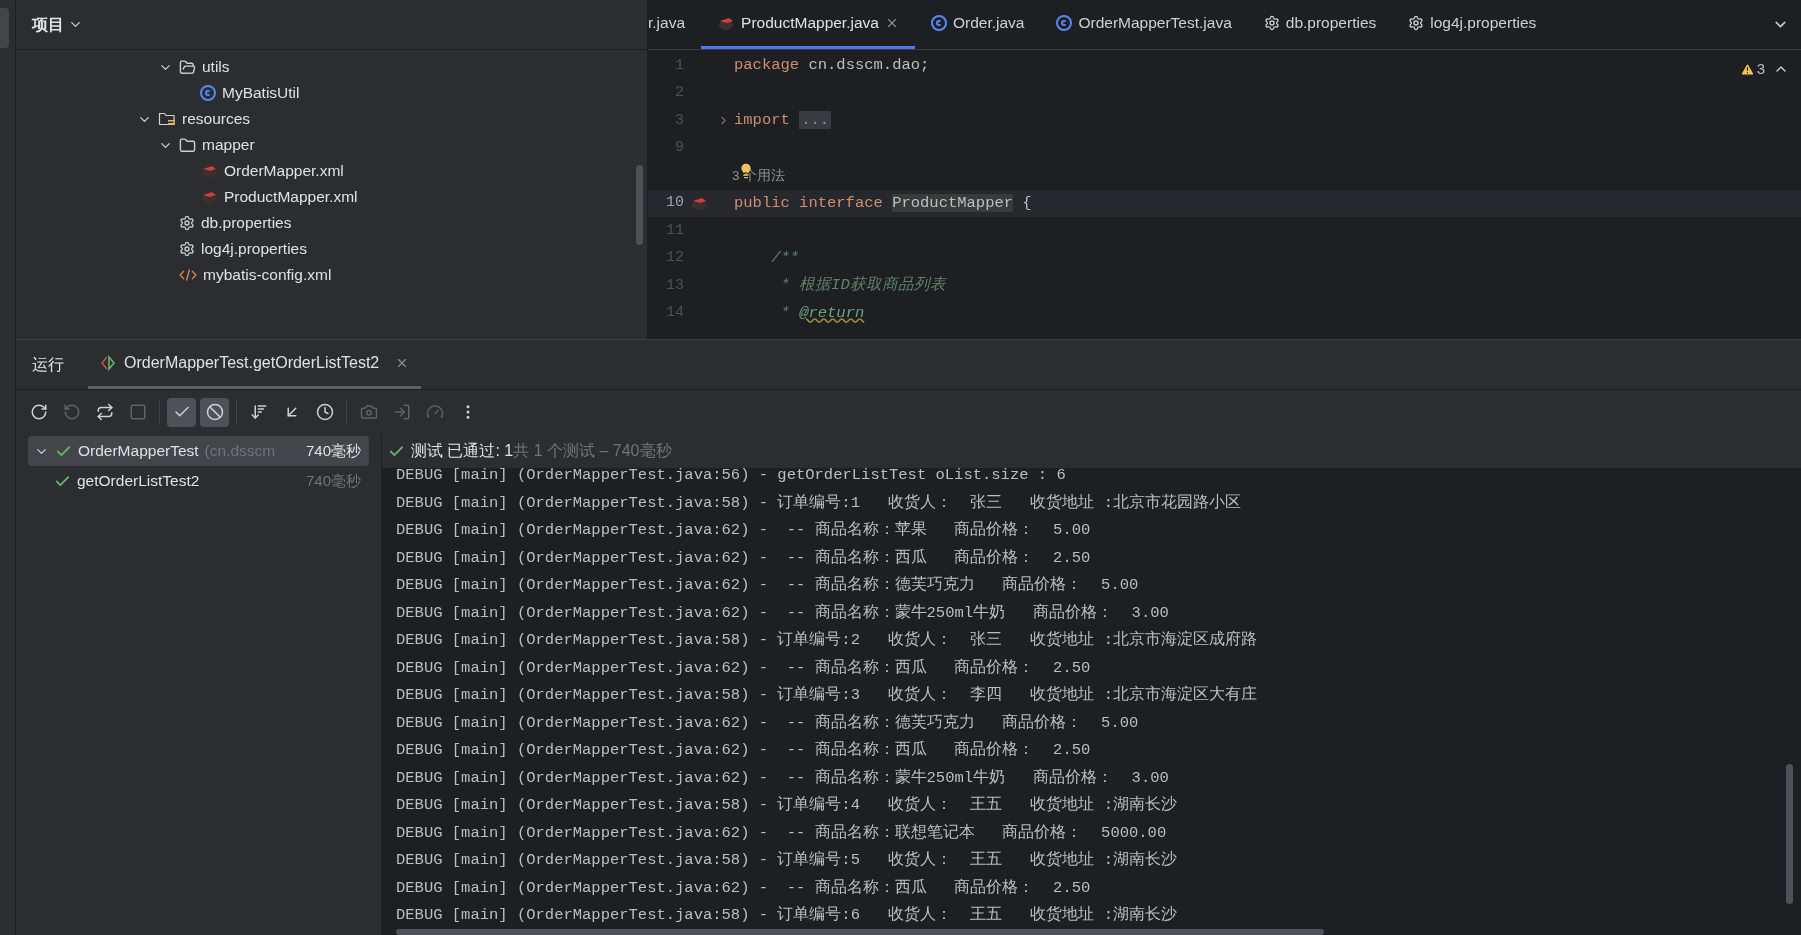 The image size is (1801, 935). Describe the element at coordinates (108, 363) in the screenshot. I see `test-icon` at that location.